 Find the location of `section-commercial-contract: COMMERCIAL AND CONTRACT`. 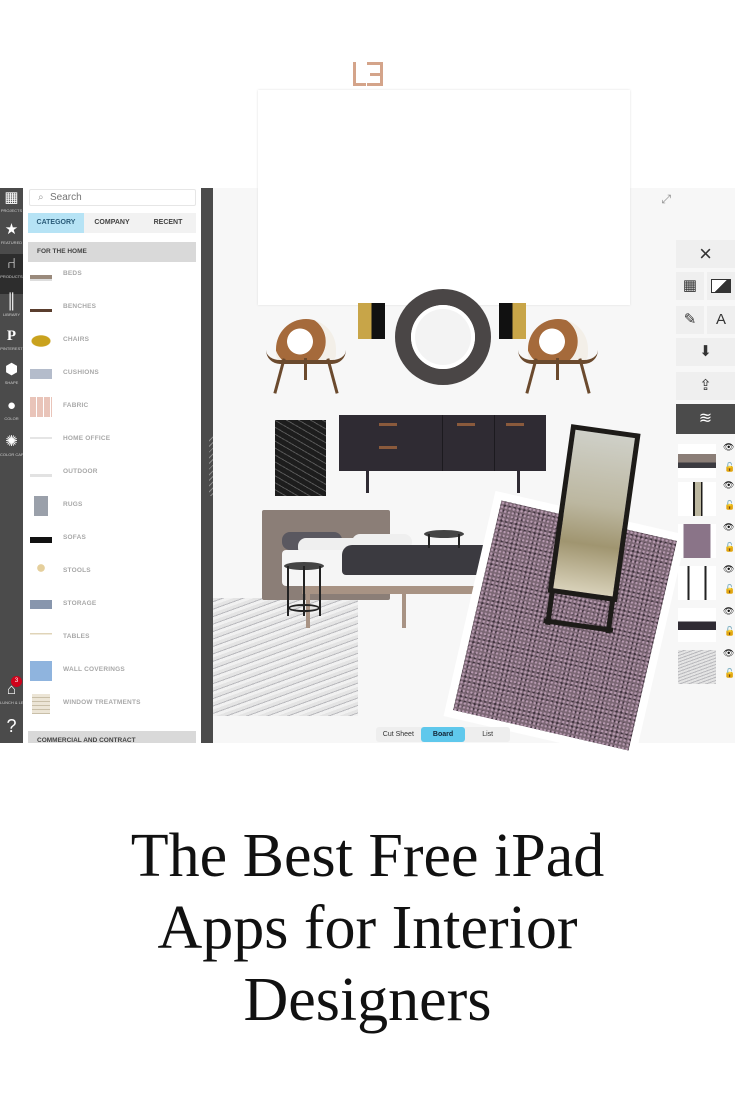

section-commercial-contract: COMMERCIAL AND CONTRACT is located at coordinates (112, 737).